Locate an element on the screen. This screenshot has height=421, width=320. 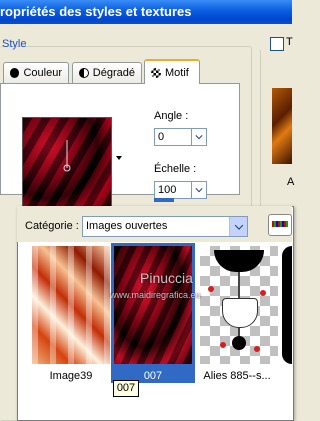
scale-slider-bar is located at coordinates (164, 200).